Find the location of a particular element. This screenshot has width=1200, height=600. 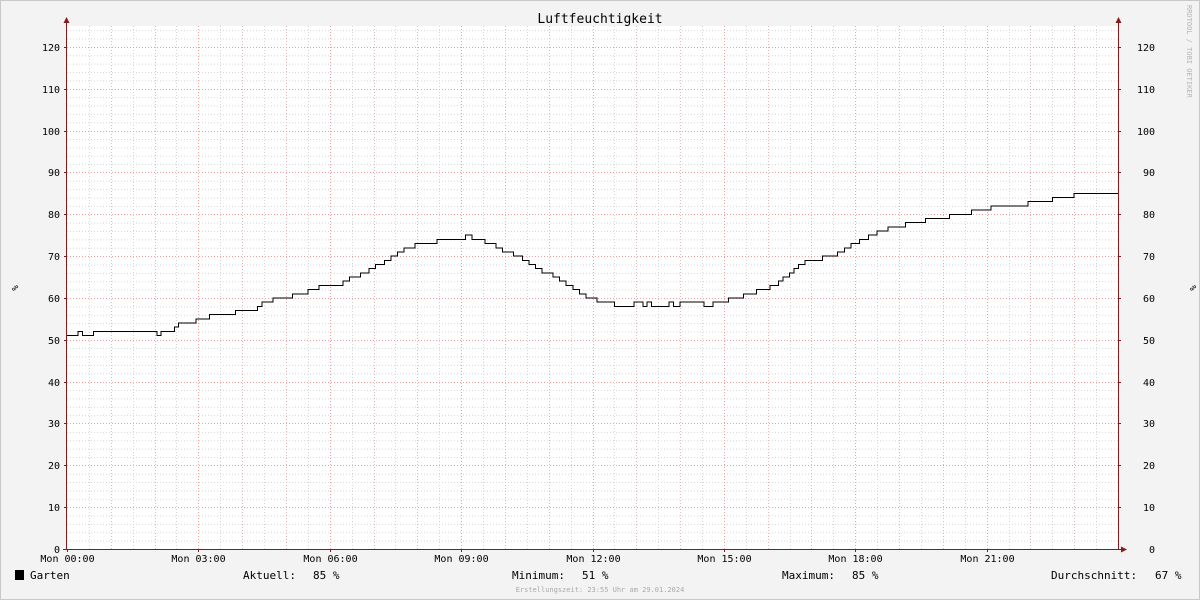

y-tick-label: 50 is located at coordinates (54, 341).